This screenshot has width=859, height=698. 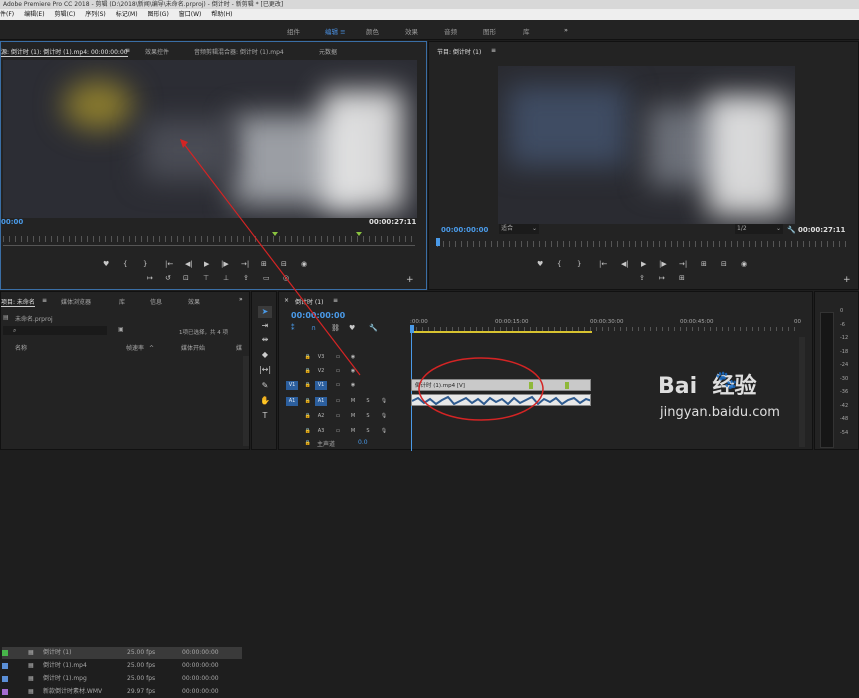 I want to click on watermark-brand: Bai 经验, so click(x=707, y=386).